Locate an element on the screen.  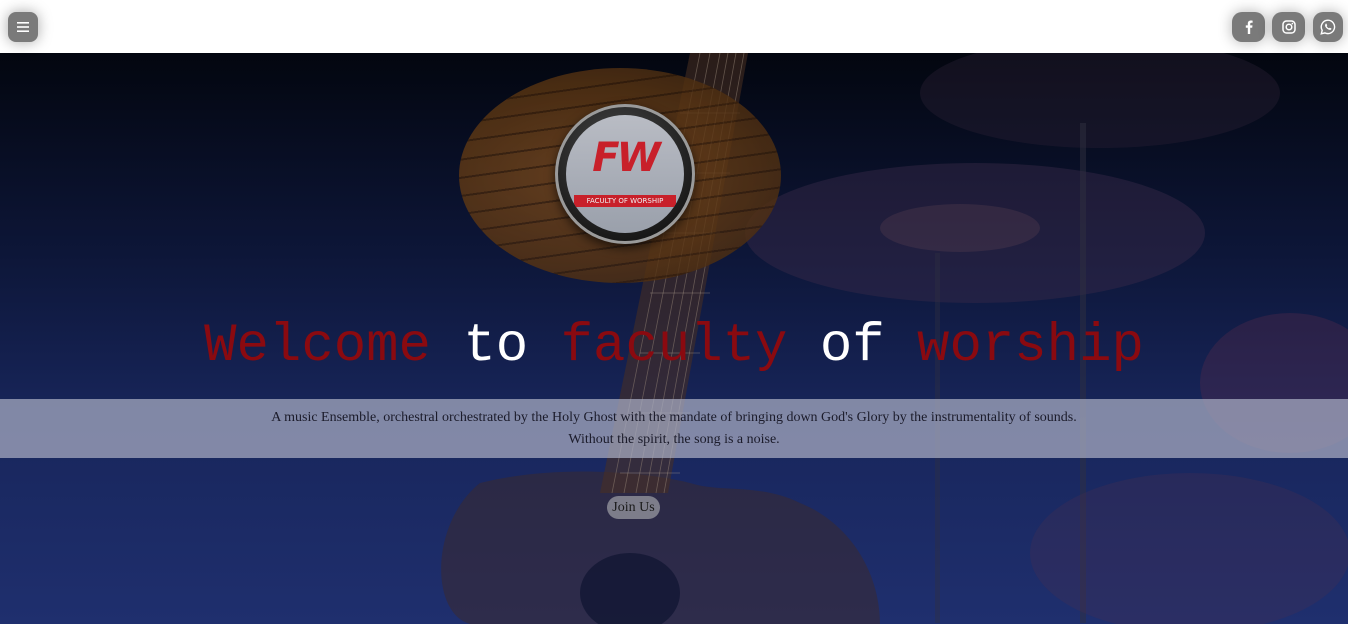
facebook-icon is located at coordinates (1249, 27).